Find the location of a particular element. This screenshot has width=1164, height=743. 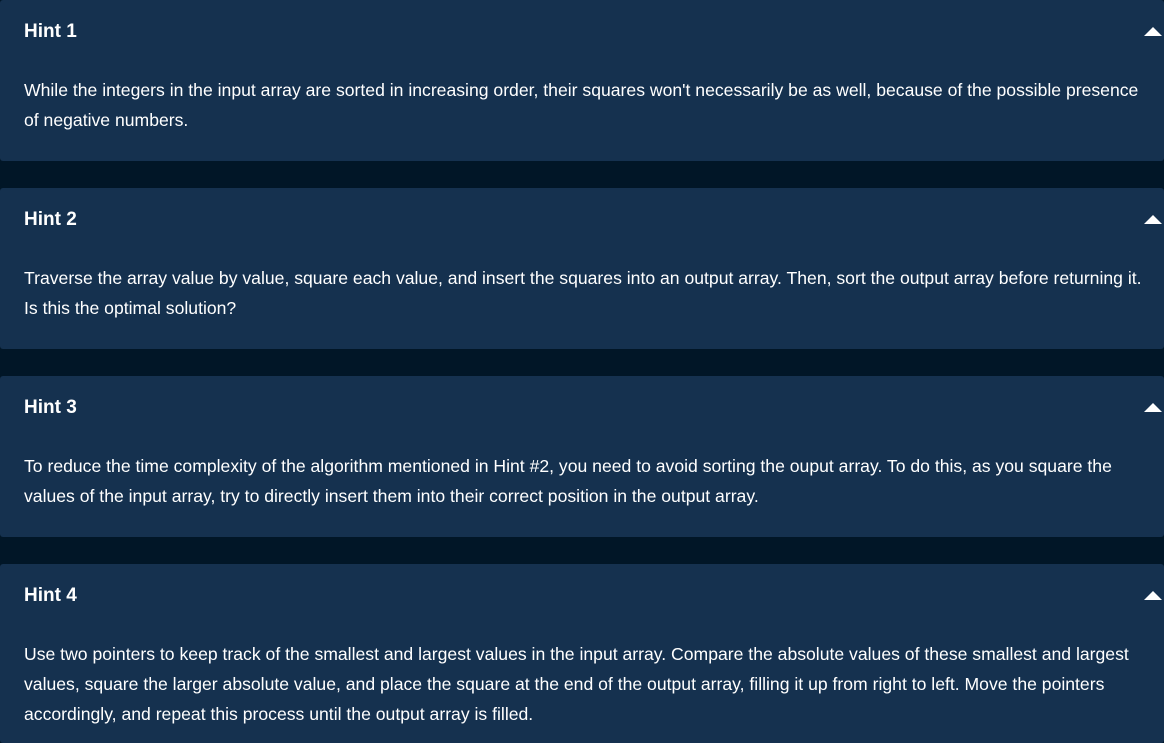

hint-2-header: Hint 2 is located at coordinates (594, 220).